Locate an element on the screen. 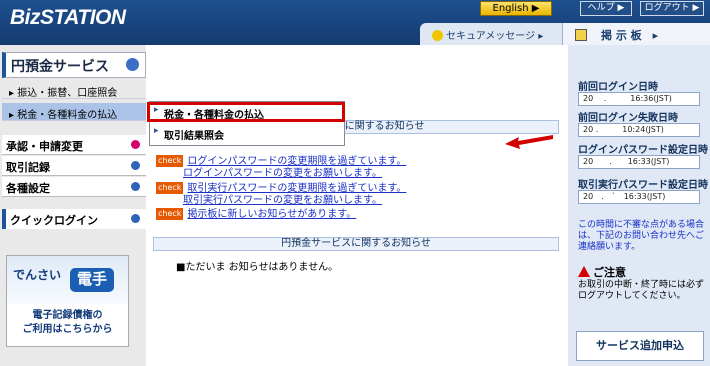 The image size is (710, 366). help-button: ヘルプ ▶ is located at coordinates (606, 8).